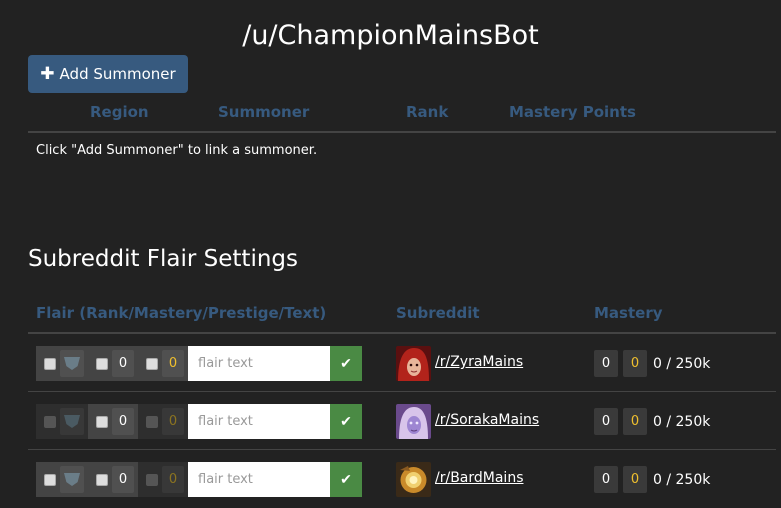  What do you see at coordinates (427, 113) in the screenshot?
I see `column-header-rank: Rank` at bounding box center [427, 113].